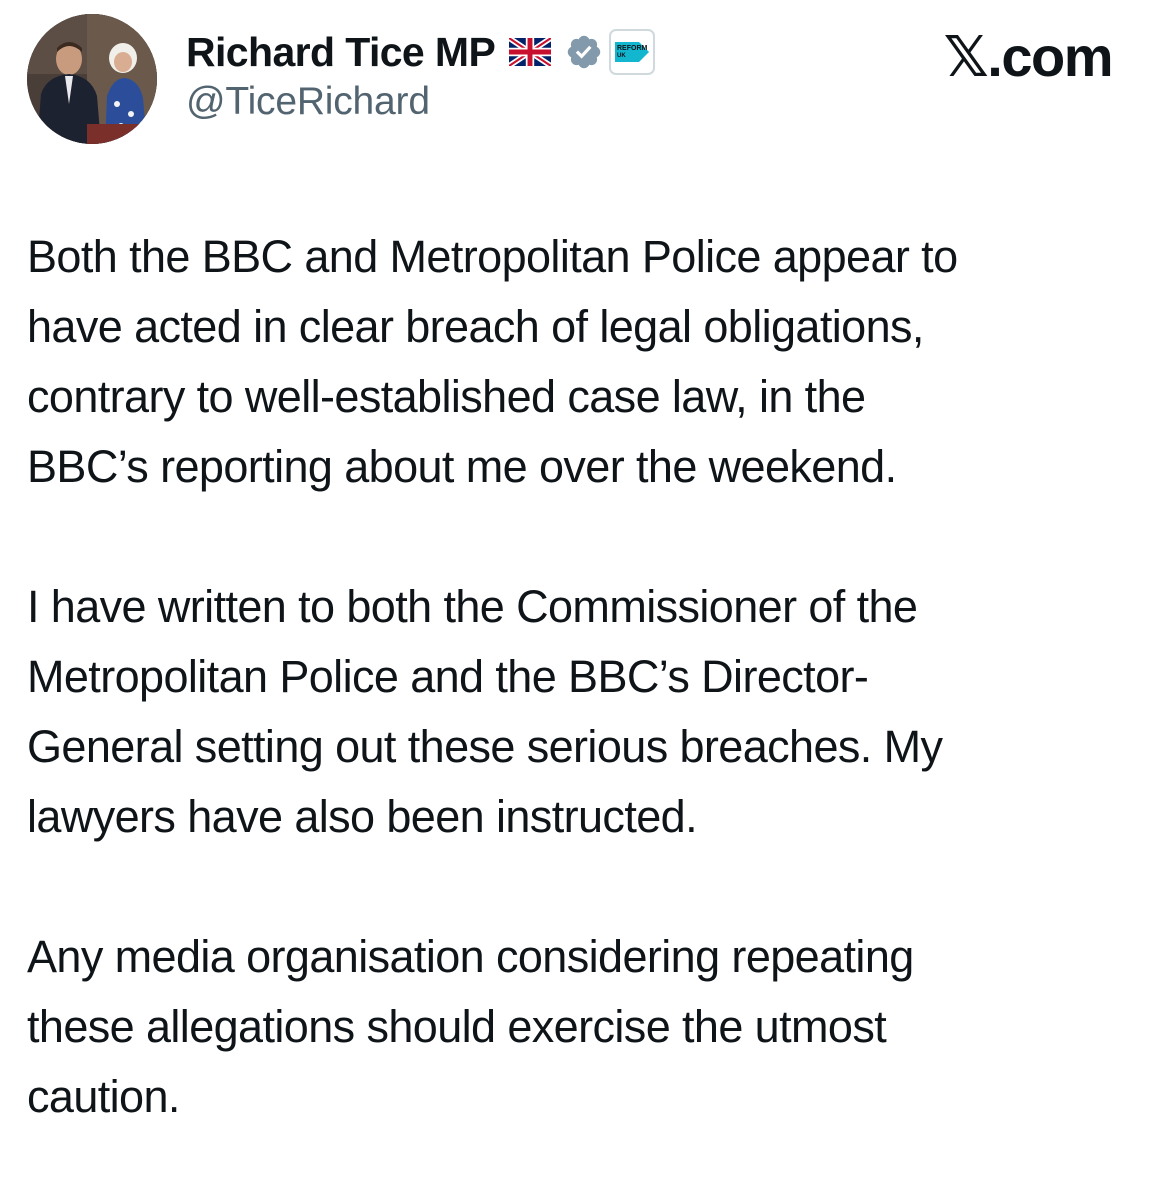 Image resolution: width=1170 pixels, height=1202 pixels. What do you see at coordinates (1028, 56) in the screenshot?
I see `x-brand-label: 𝕏.com` at bounding box center [1028, 56].